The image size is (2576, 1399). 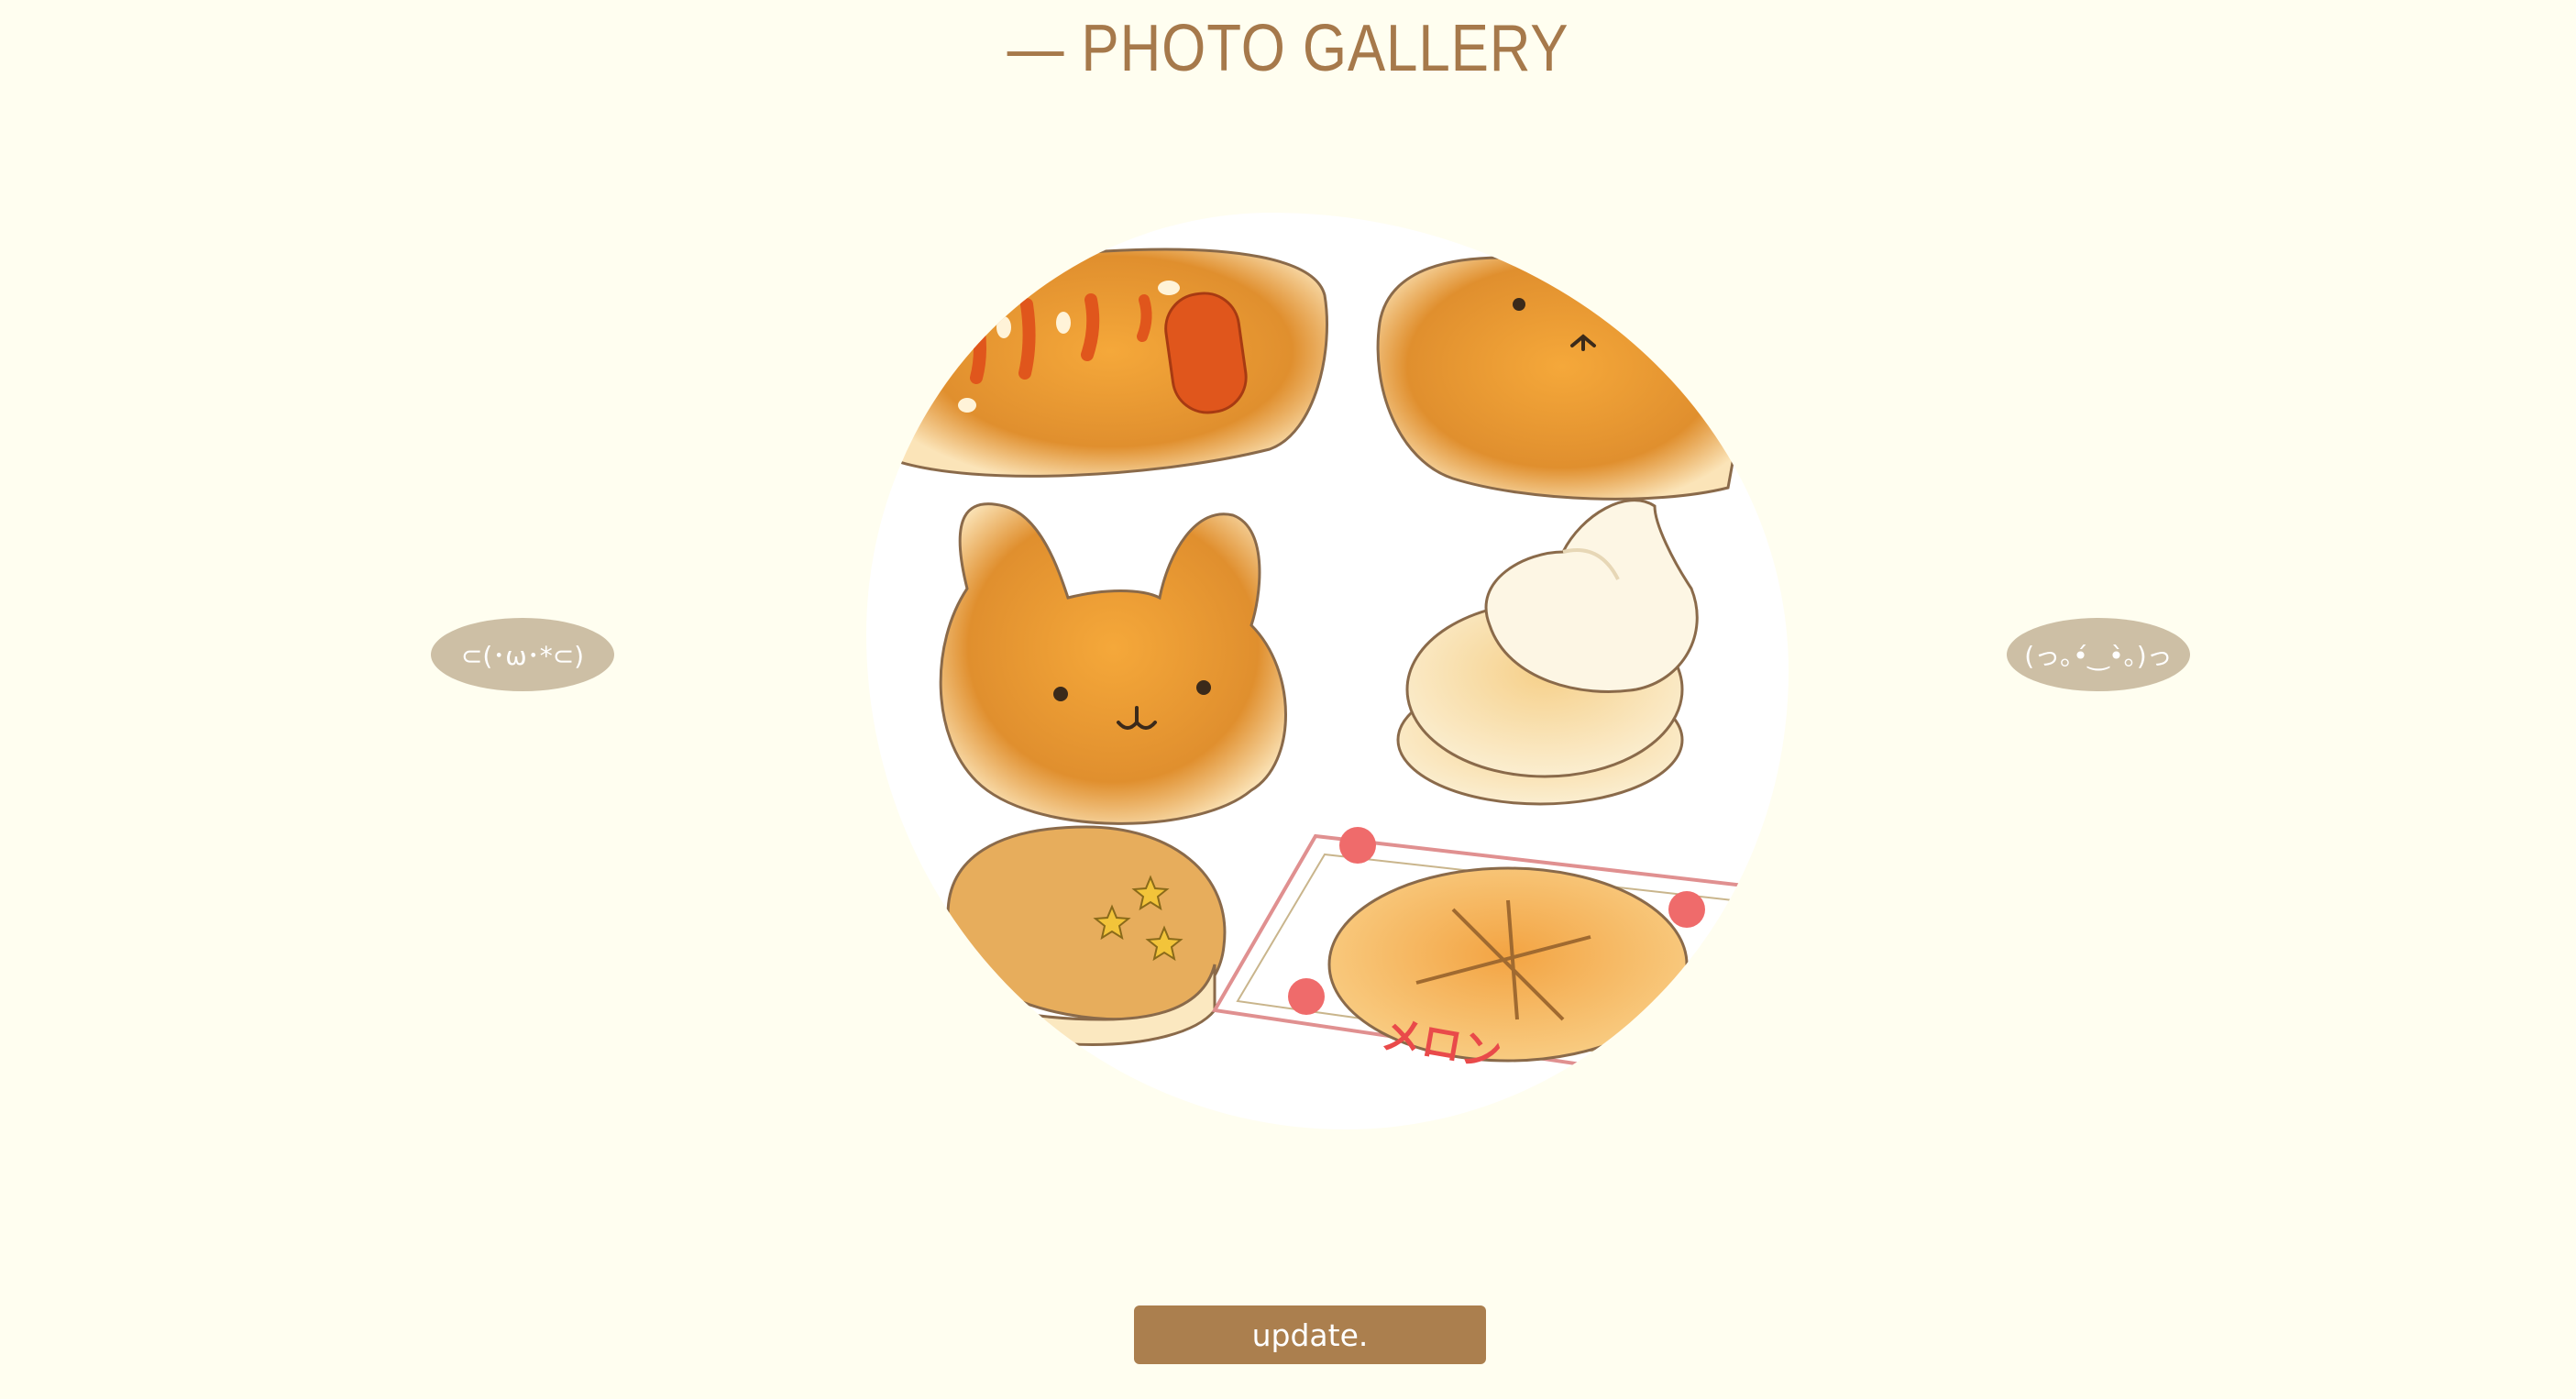 I want to click on page-title: — PHOTO GALLERY, so click(x=1288, y=48).